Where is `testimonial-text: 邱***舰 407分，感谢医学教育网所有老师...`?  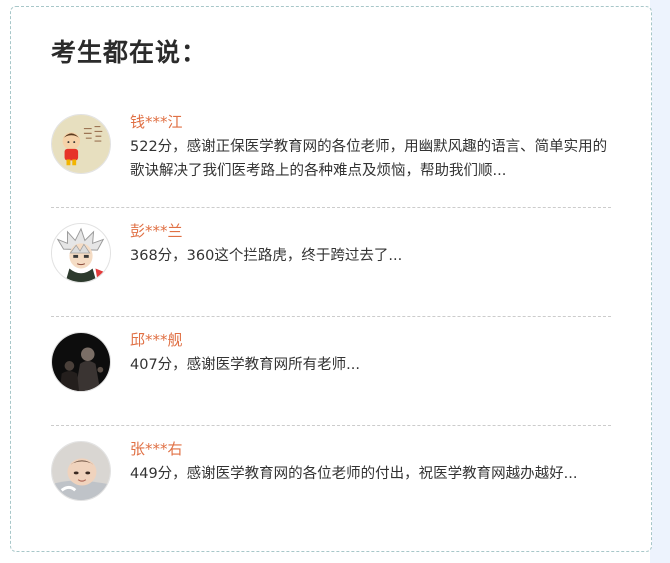 testimonial-text: 邱***舰 407分，感谢医学教育网所有老师... is located at coordinates (370, 353).